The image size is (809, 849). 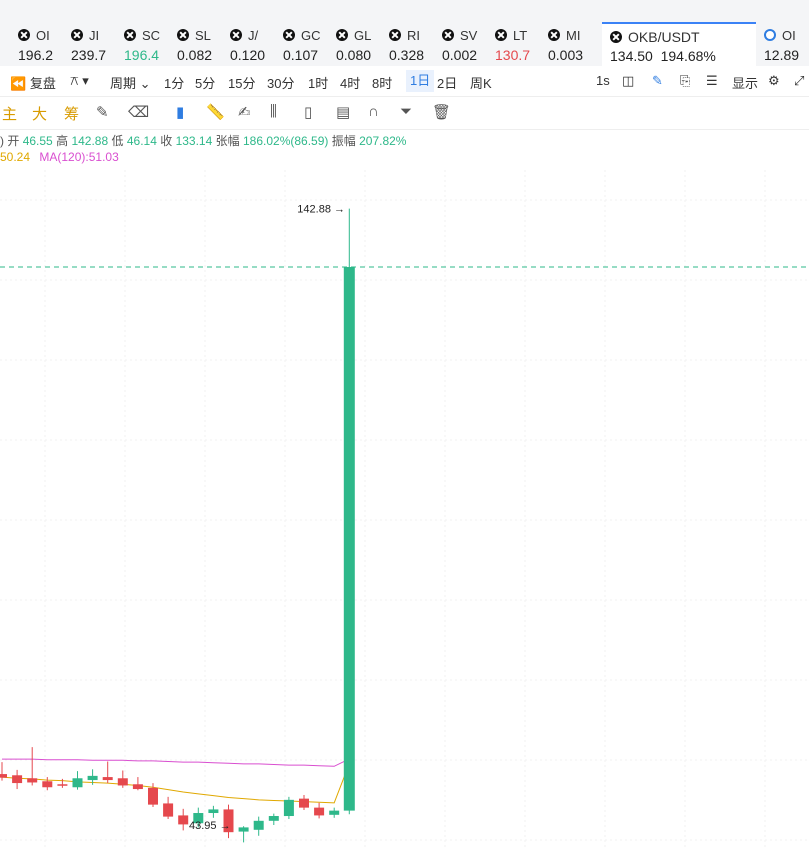 What do you see at coordinates (321, 210) in the screenshot?
I see `high-marker-label: 142.88 →` at bounding box center [321, 210].